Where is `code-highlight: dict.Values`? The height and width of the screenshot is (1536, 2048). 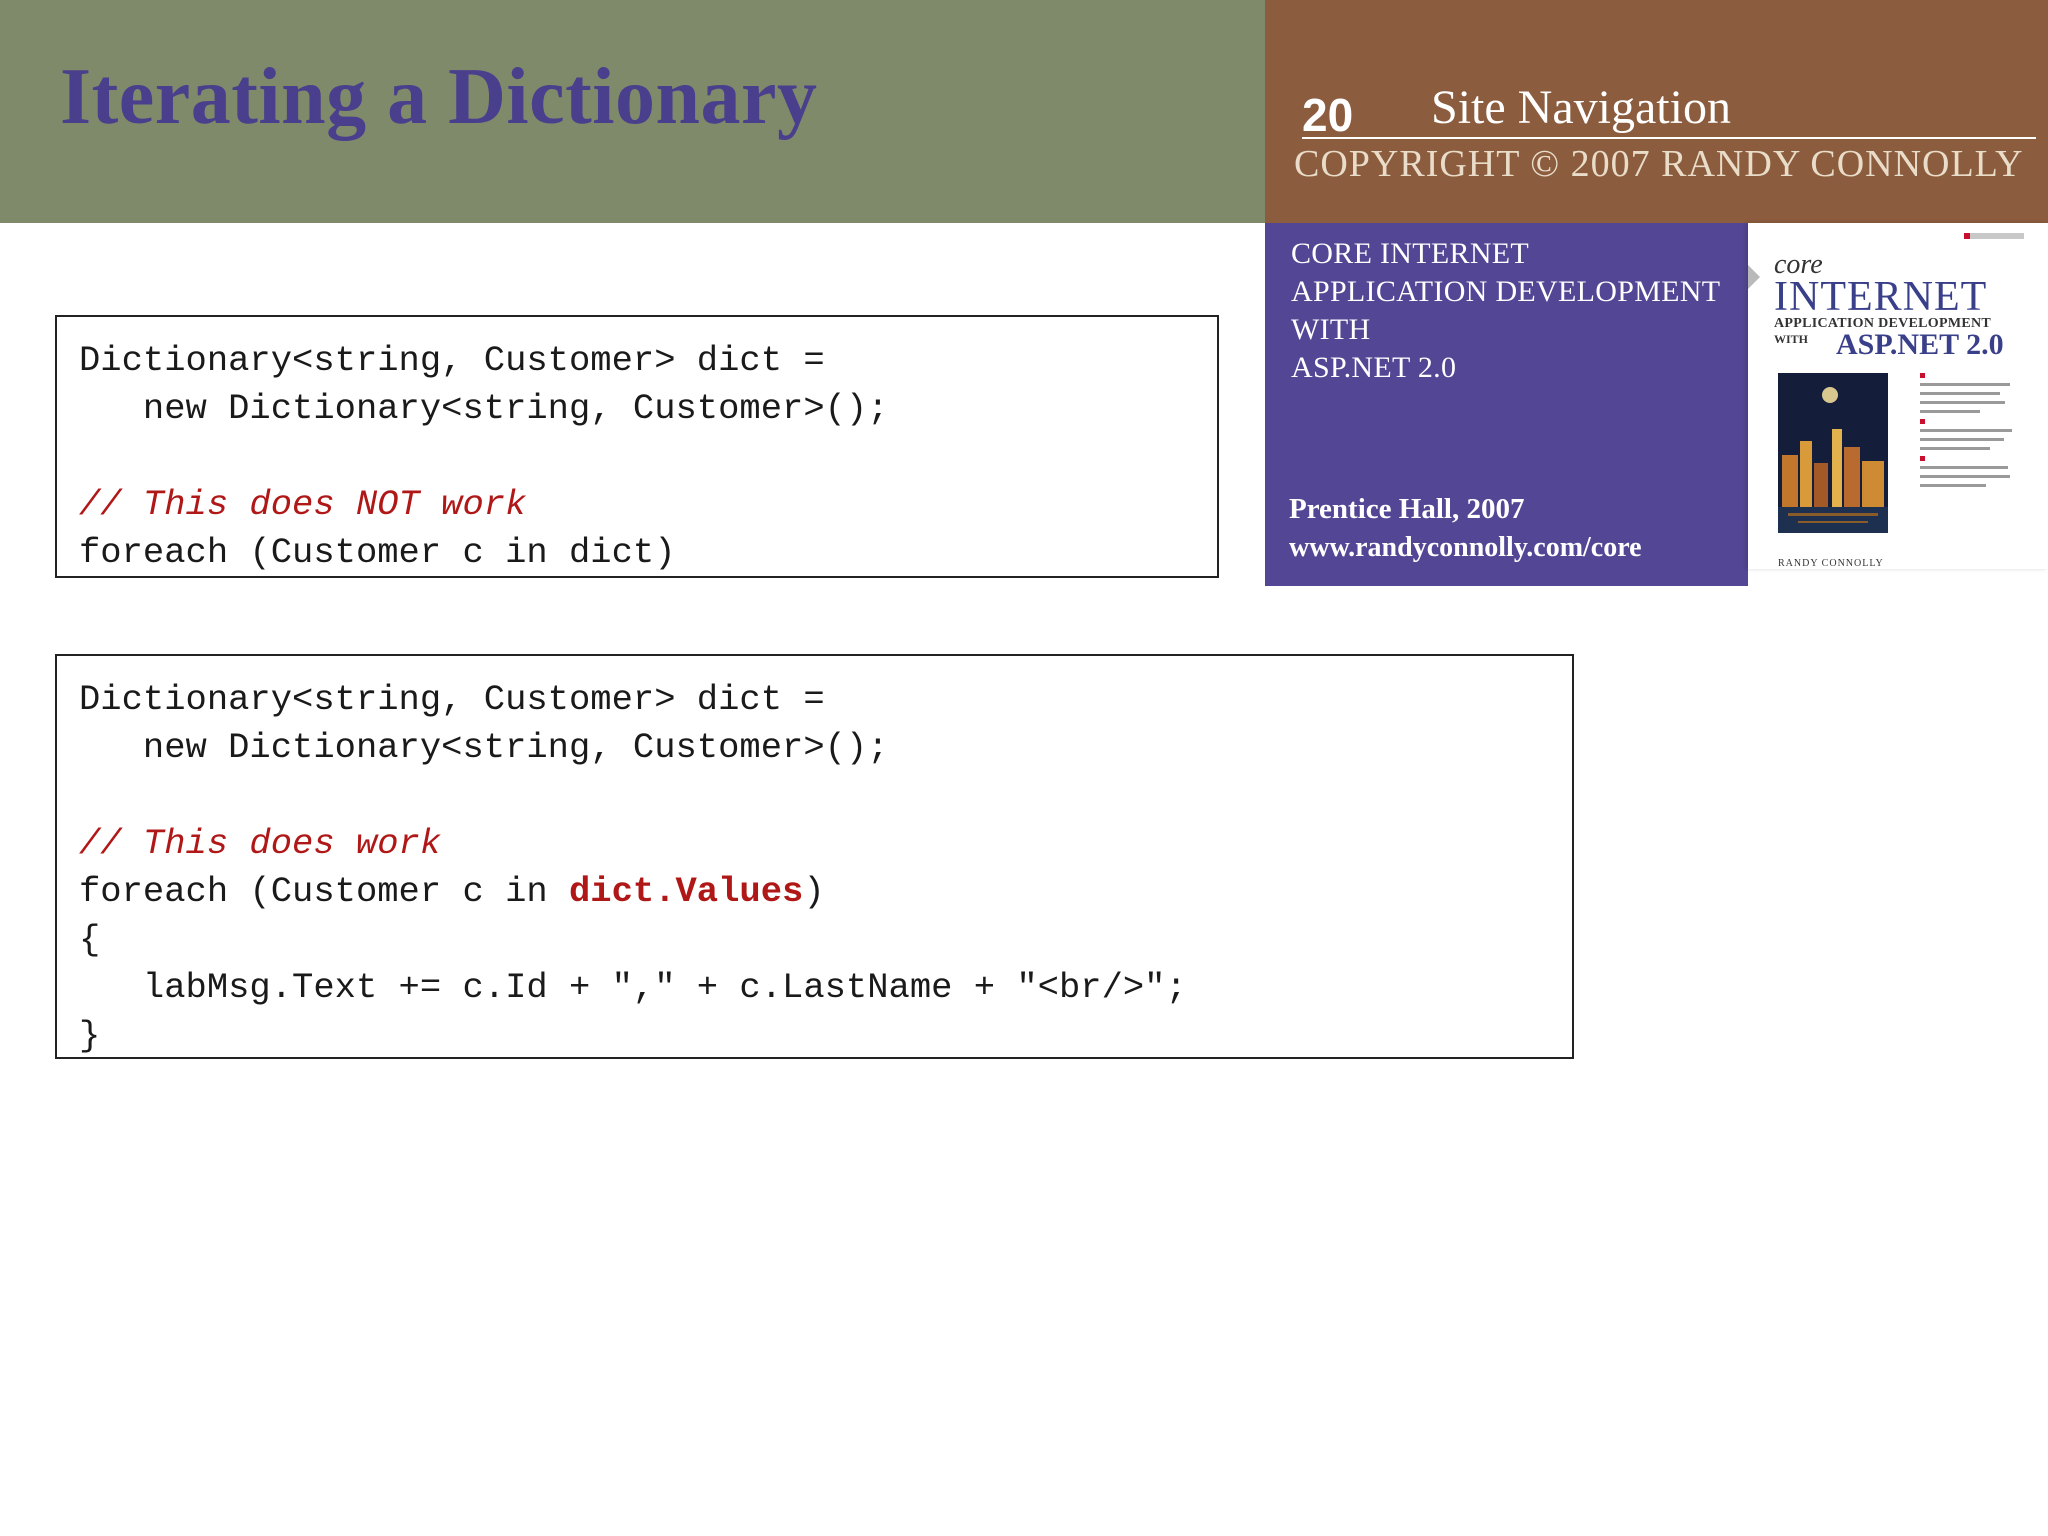
code-highlight: dict.Values is located at coordinates (686, 891).